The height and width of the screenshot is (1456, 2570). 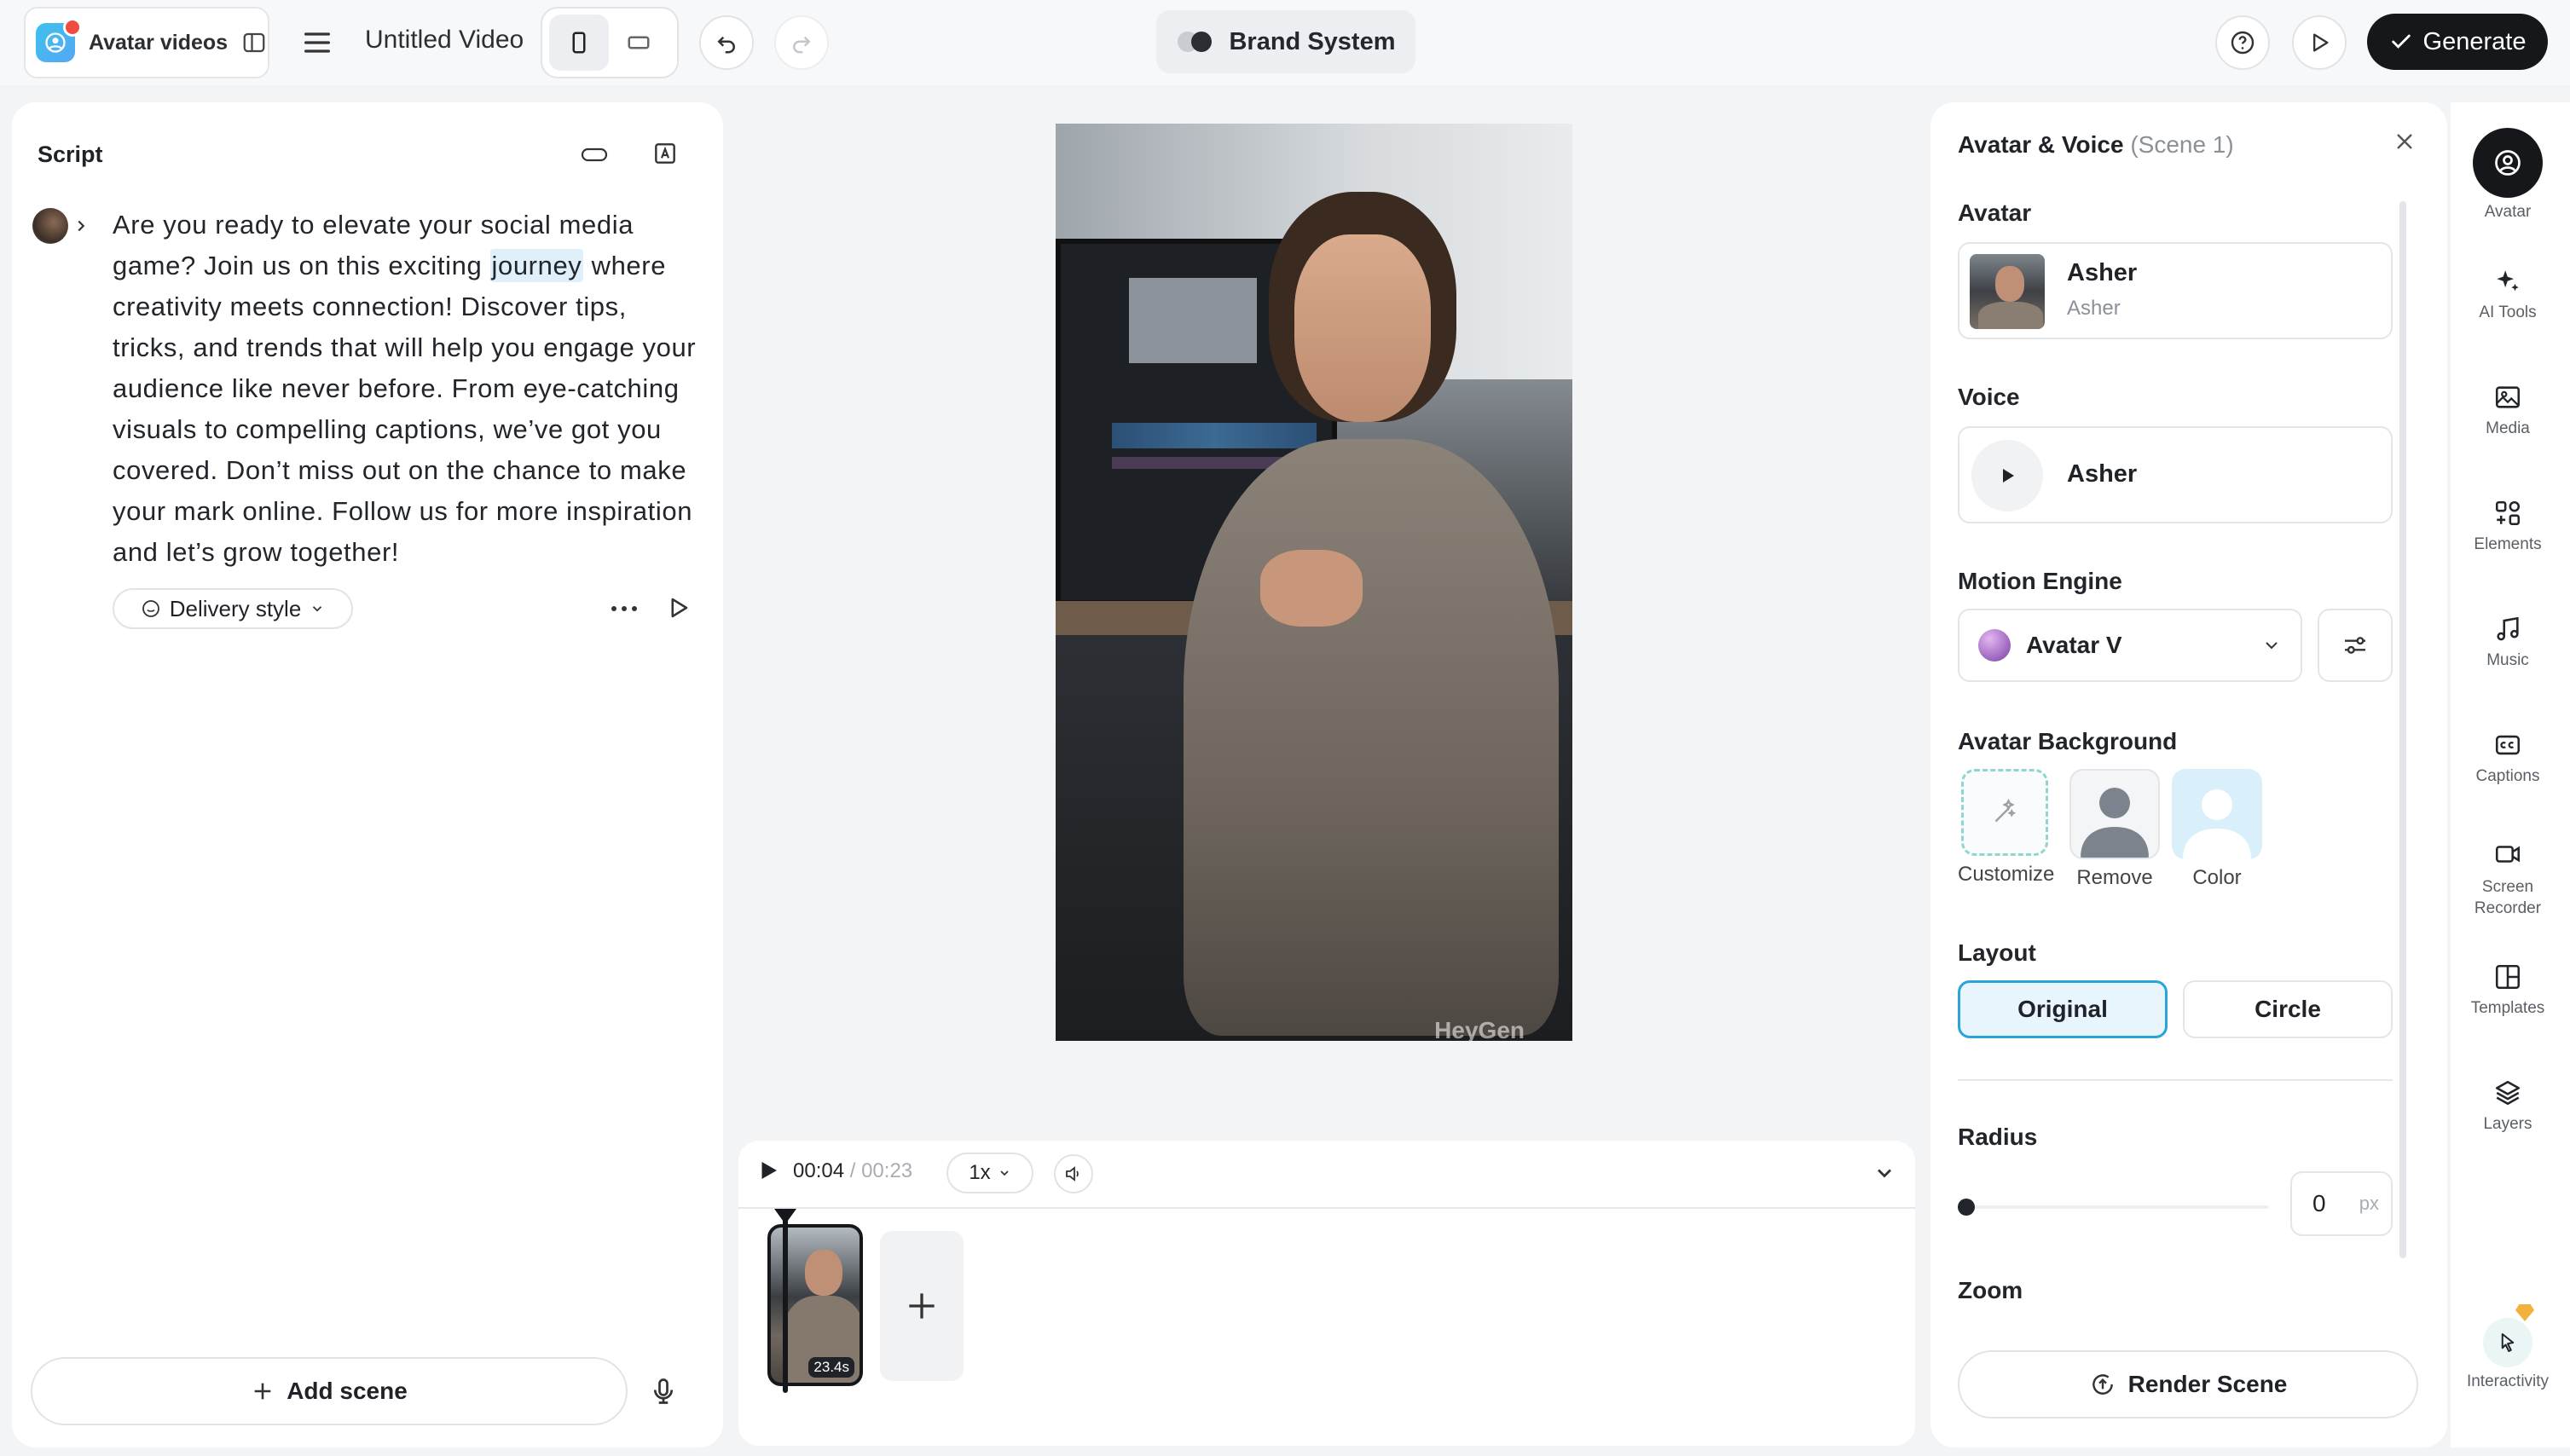 I want to click on preview-play-button, so click(x=2319, y=42).